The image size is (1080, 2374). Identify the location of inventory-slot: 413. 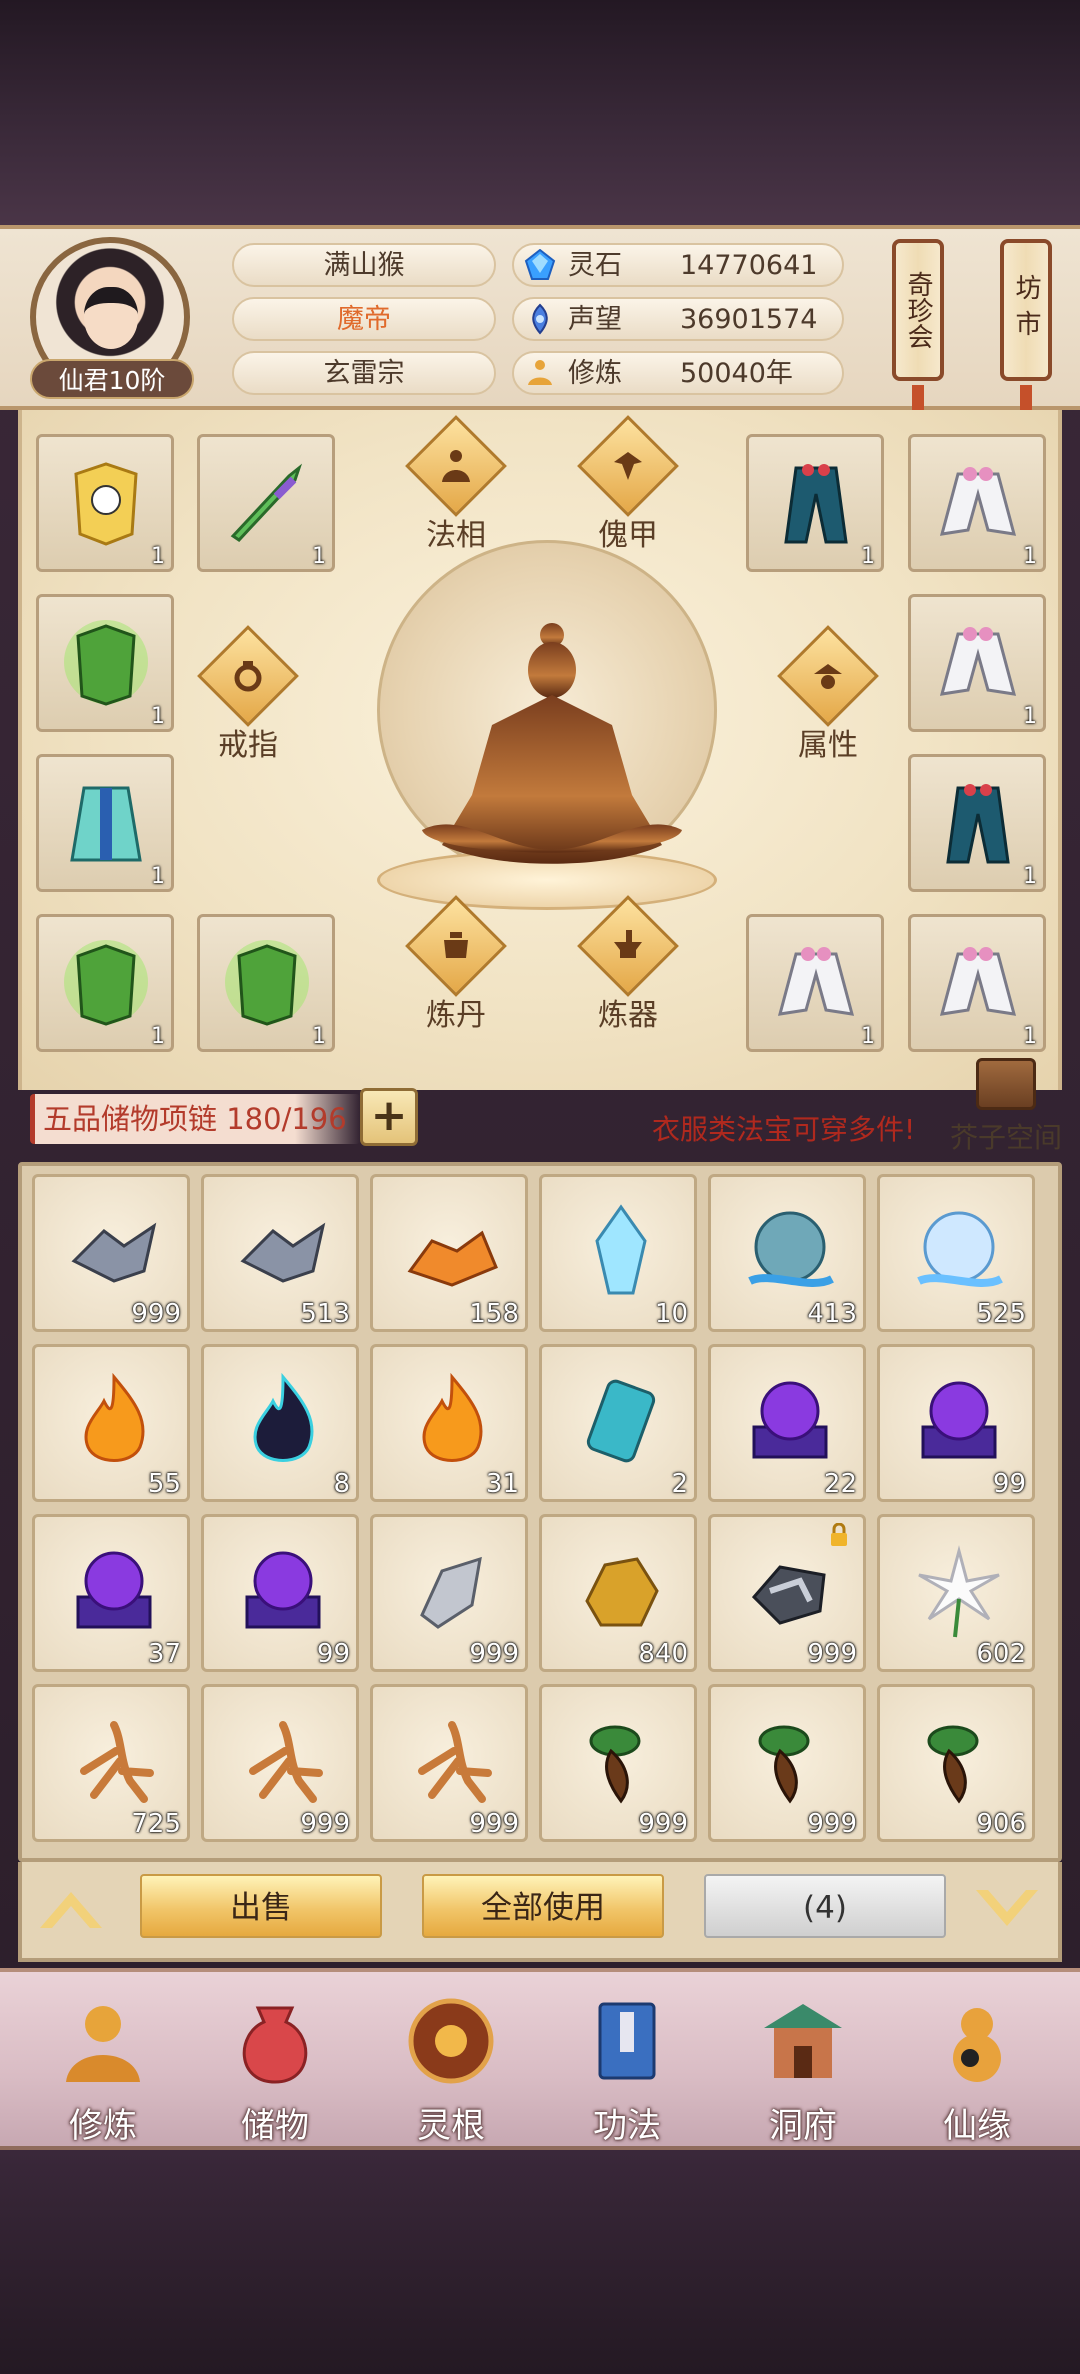
(787, 1253).